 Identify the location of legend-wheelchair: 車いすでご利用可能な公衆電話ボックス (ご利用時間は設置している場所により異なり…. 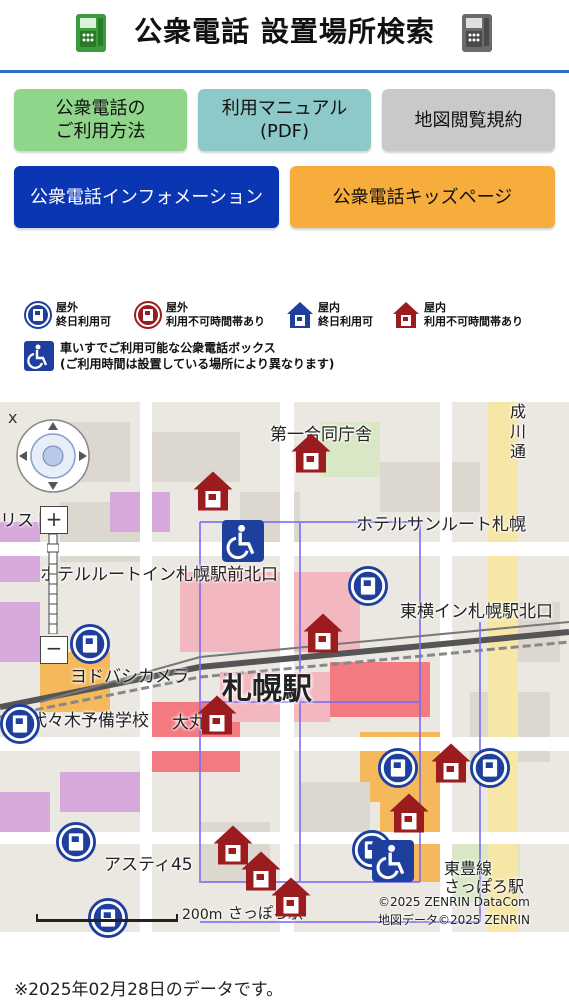
(179, 356).